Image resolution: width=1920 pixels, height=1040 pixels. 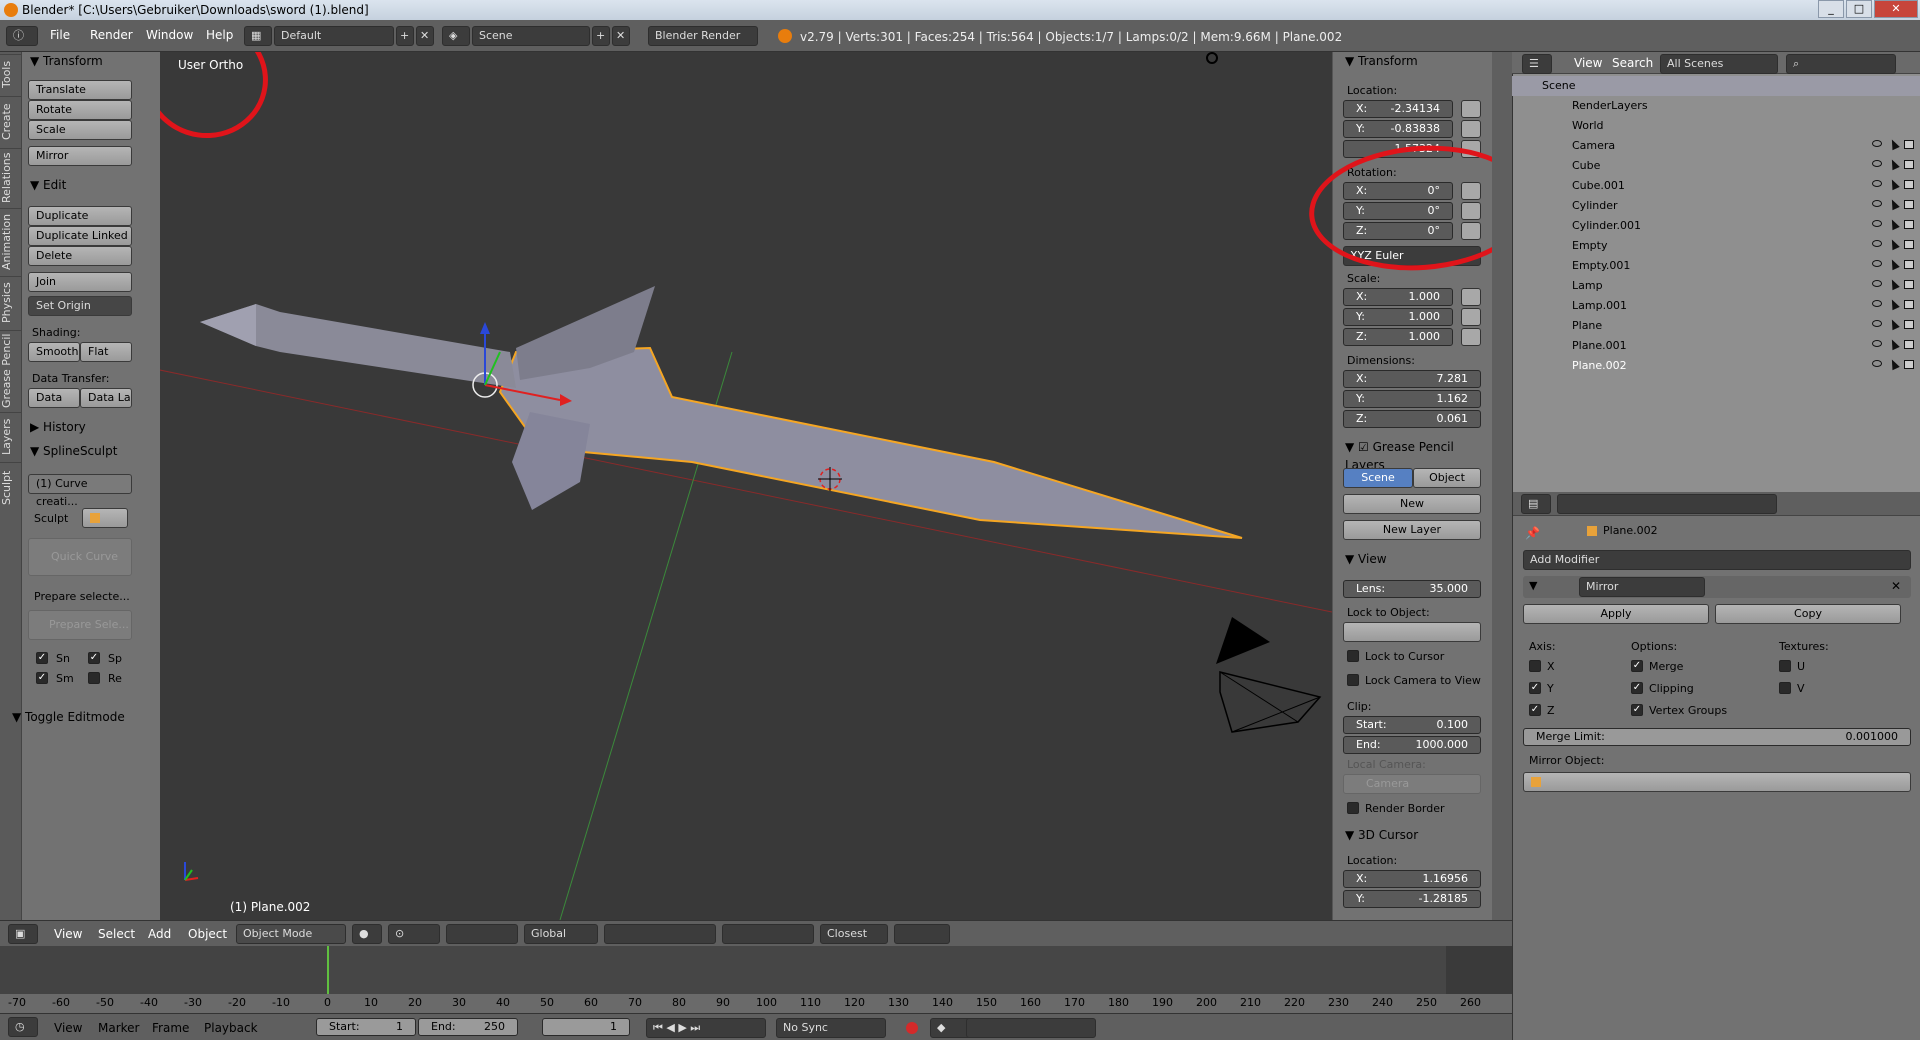 I want to click on snap-select: Closest, so click(x=854, y=934).